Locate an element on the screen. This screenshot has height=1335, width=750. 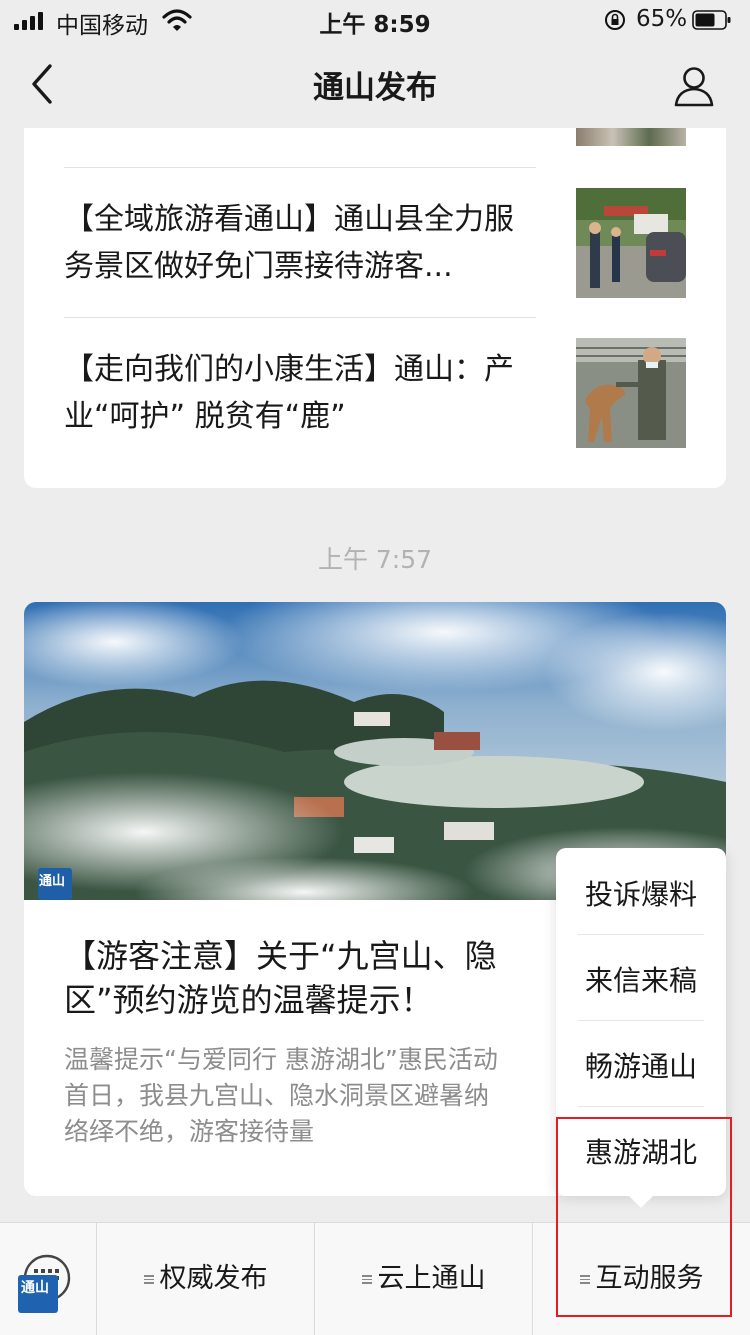
orientation-lock-icon is located at coordinates (615, 20).